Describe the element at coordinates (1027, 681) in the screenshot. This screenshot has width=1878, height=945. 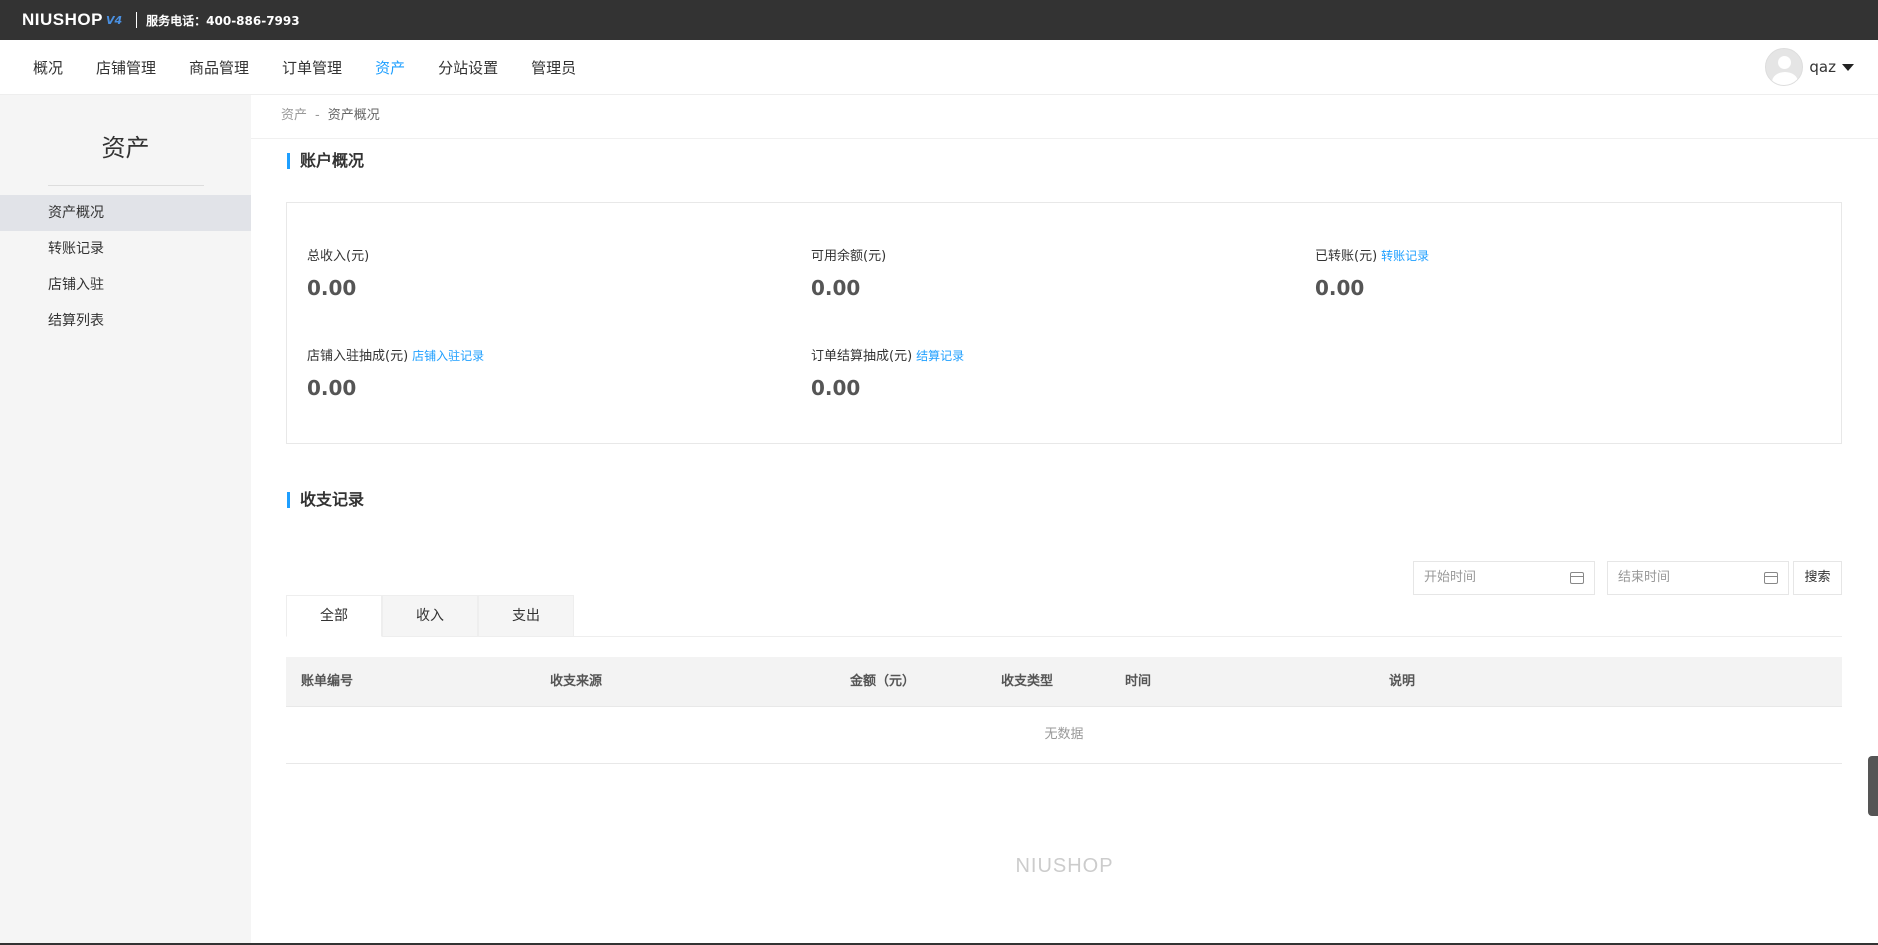
I see `column-header-type: 收支类型` at that location.